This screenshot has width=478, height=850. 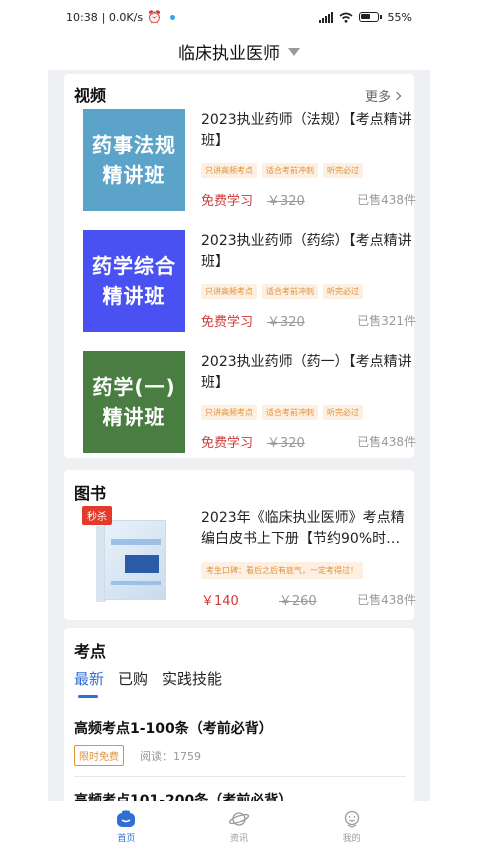 What do you see at coordinates (239, 17) in the screenshot?
I see `status-bar: 10:38 | 0.0K/s ⏰ 55%` at bounding box center [239, 17].